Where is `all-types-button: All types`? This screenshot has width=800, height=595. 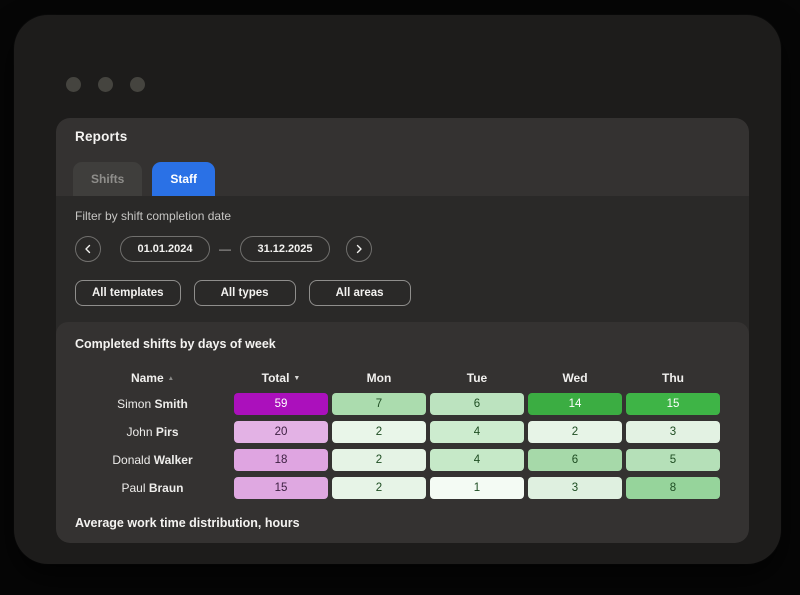 all-types-button: All types is located at coordinates (244, 293).